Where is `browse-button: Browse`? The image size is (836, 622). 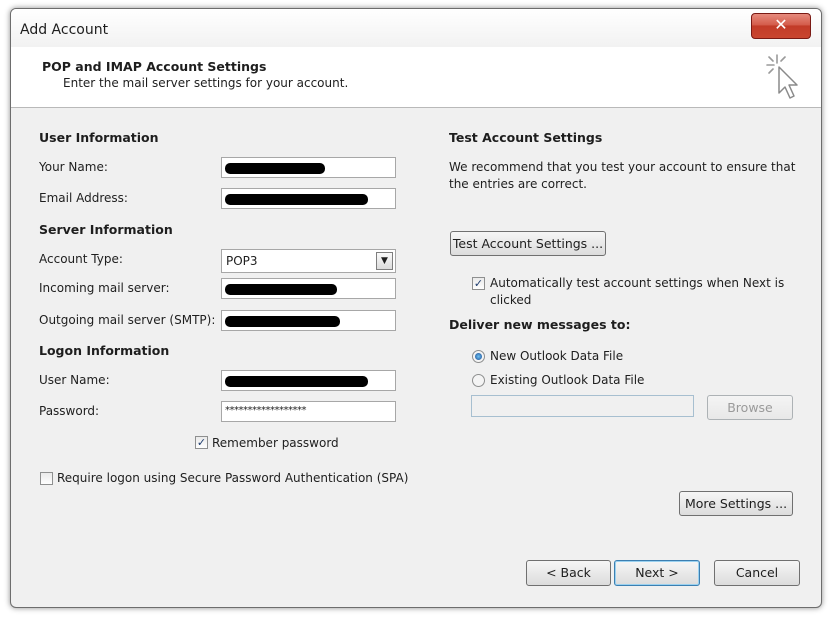 browse-button: Browse is located at coordinates (750, 407).